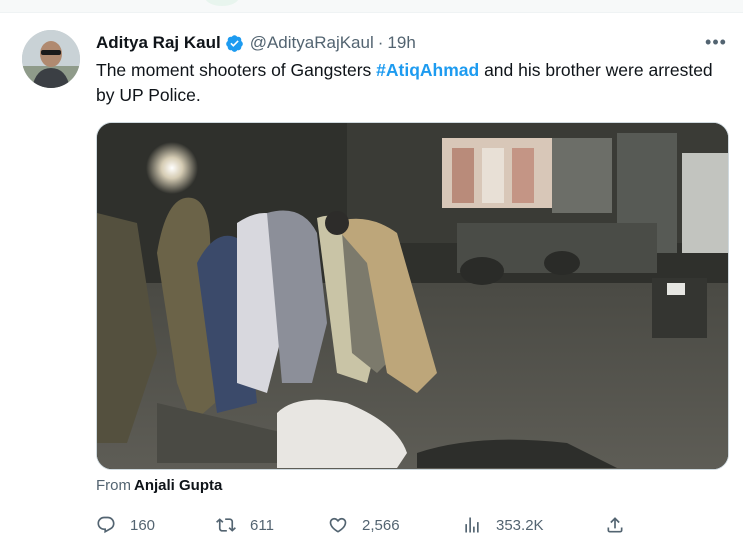  Describe the element at coordinates (381, 525) in the screenshot. I see `like-count: 2,566` at that location.